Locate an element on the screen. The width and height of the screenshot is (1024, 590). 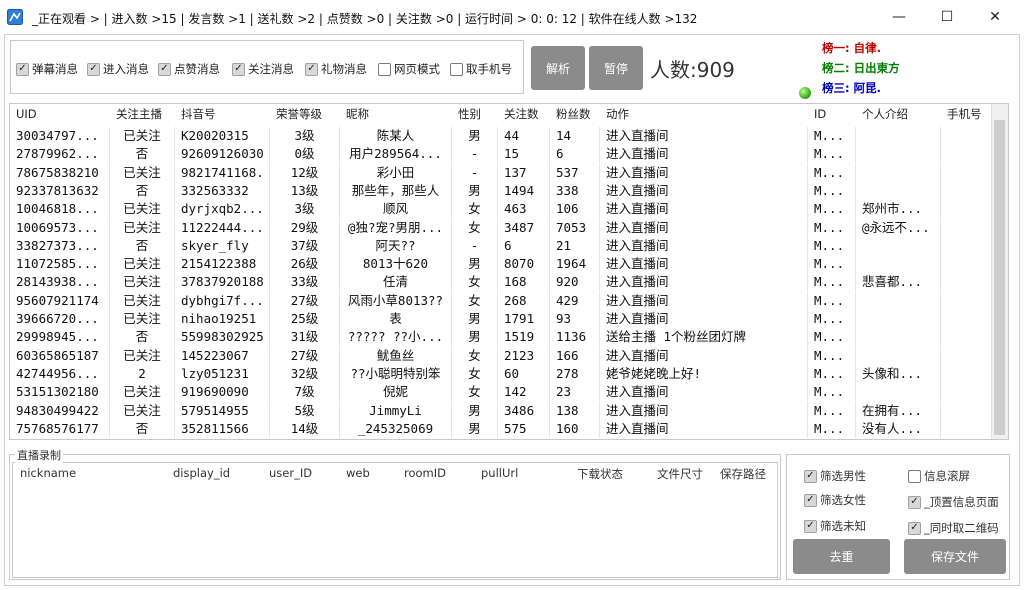
option-follow: ✓ 关注消息 is located at coordinates (263, 69).